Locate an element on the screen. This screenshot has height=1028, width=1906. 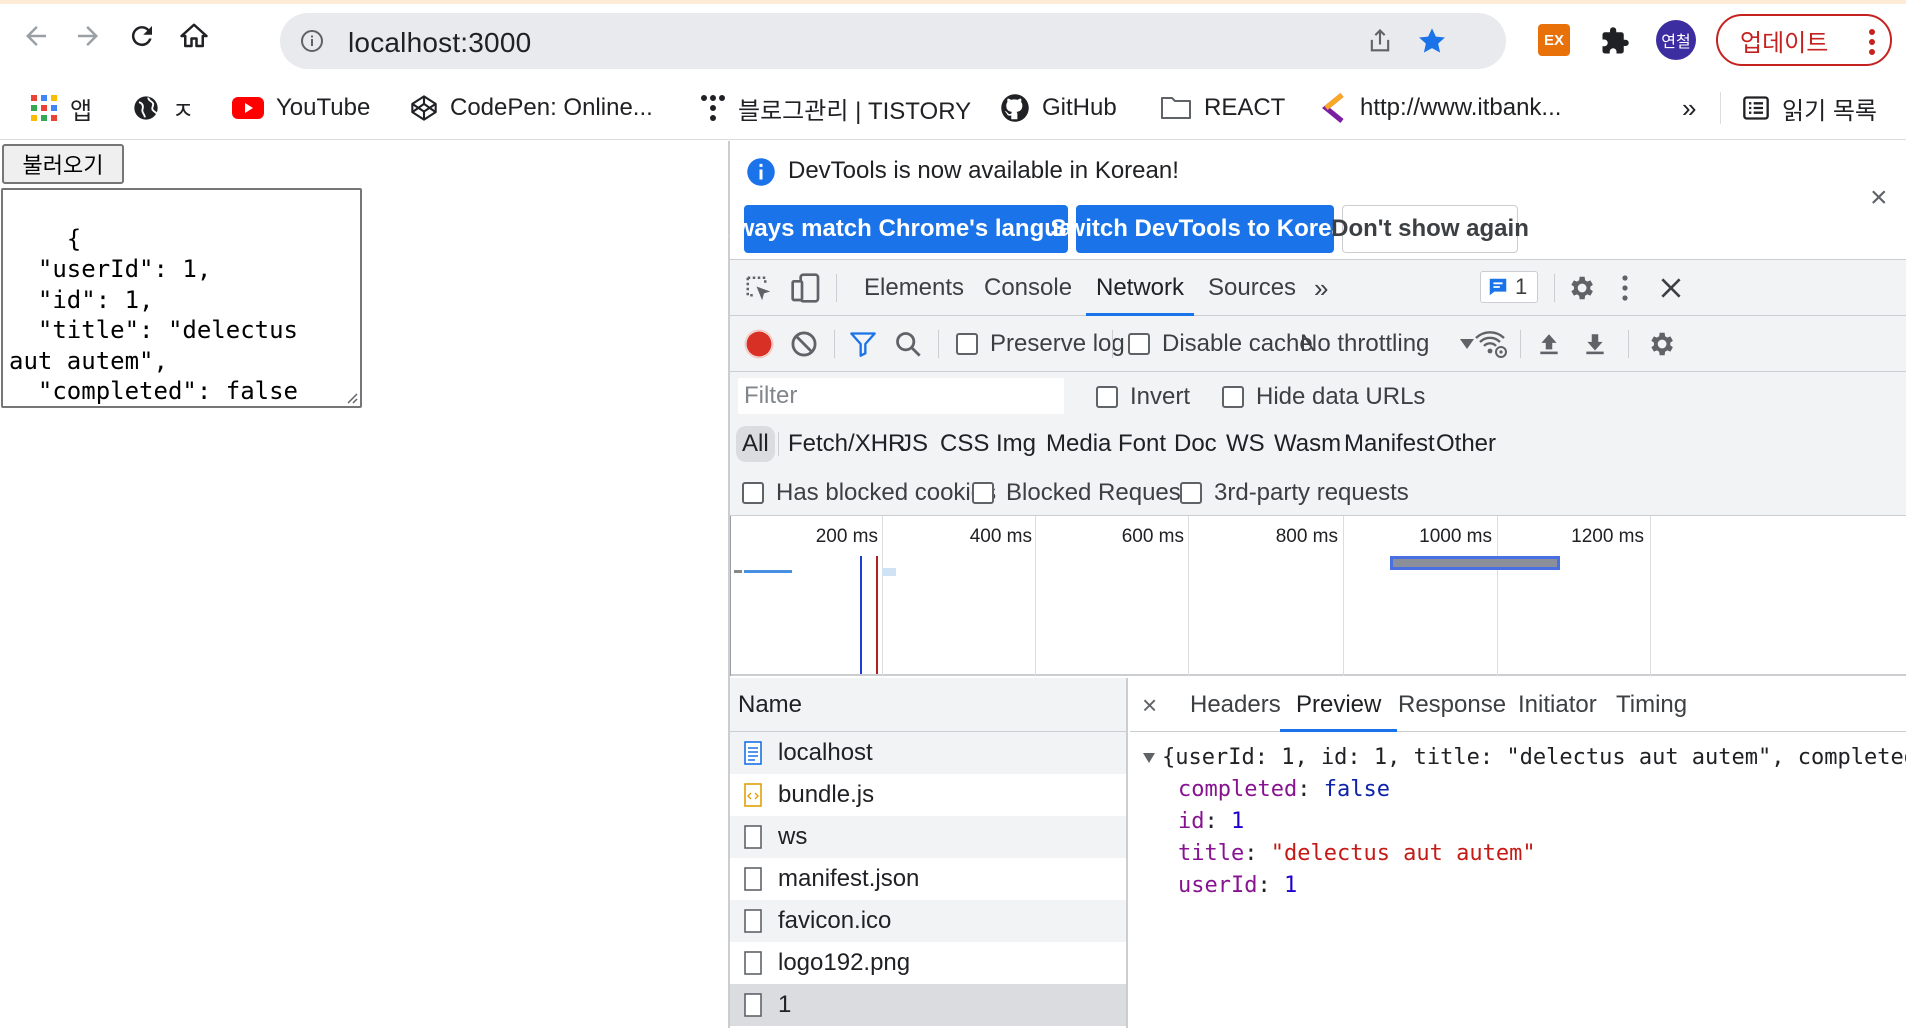
type-ws: WS is located at coordinates (1245, 444).